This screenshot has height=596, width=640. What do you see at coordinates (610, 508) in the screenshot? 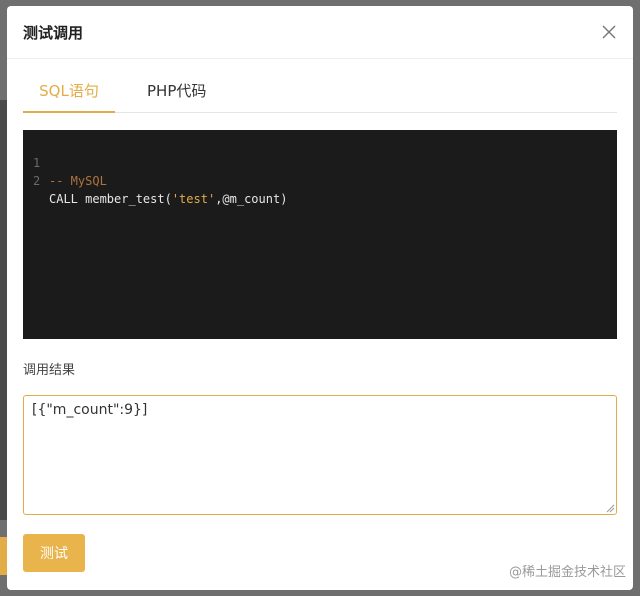
I see `resize-grip-icon` at bounding box center [610, 508].